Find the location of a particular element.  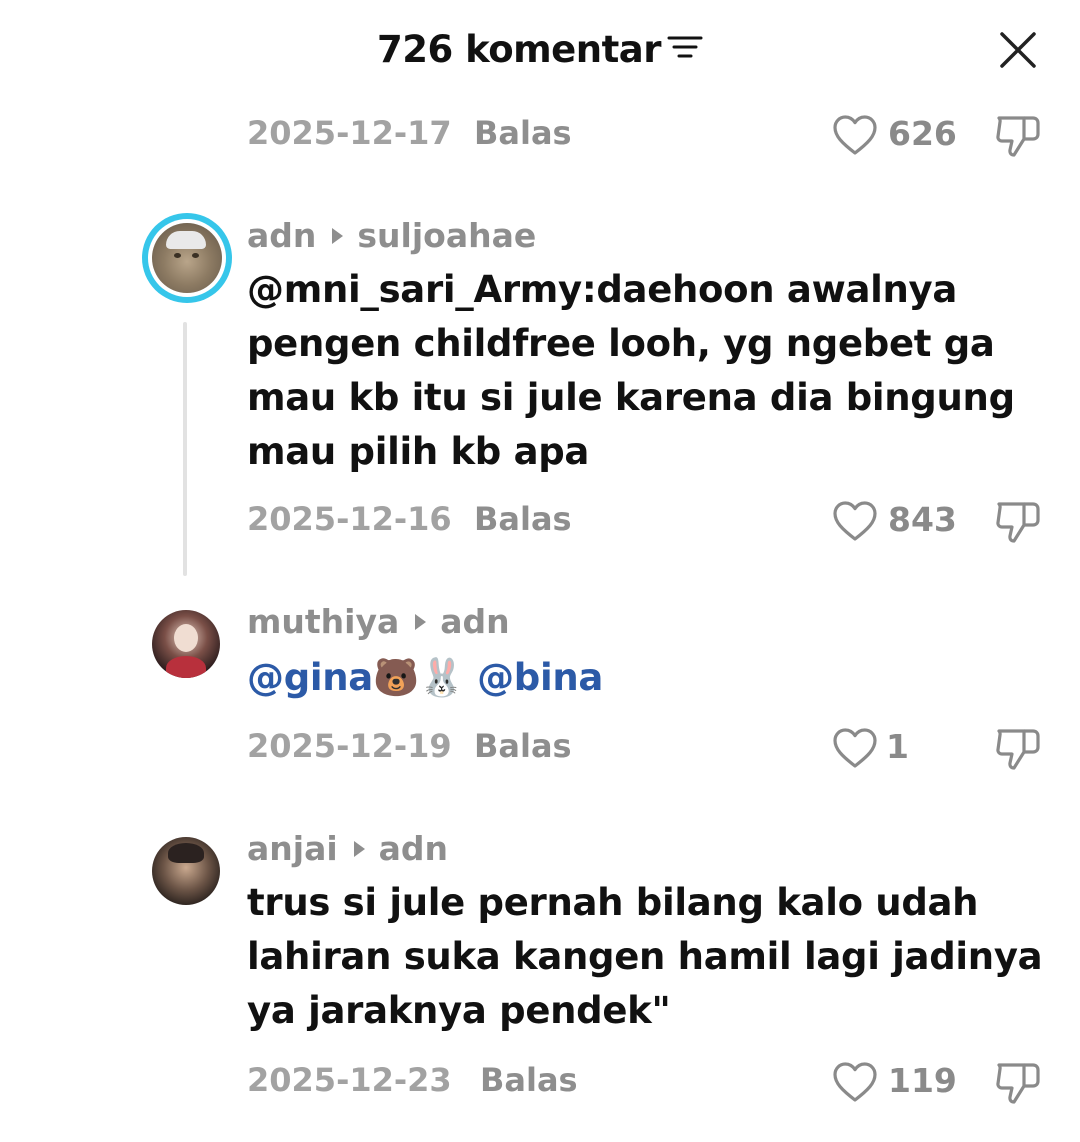

comment-author: muthiya is located at coordinates (323, 621).